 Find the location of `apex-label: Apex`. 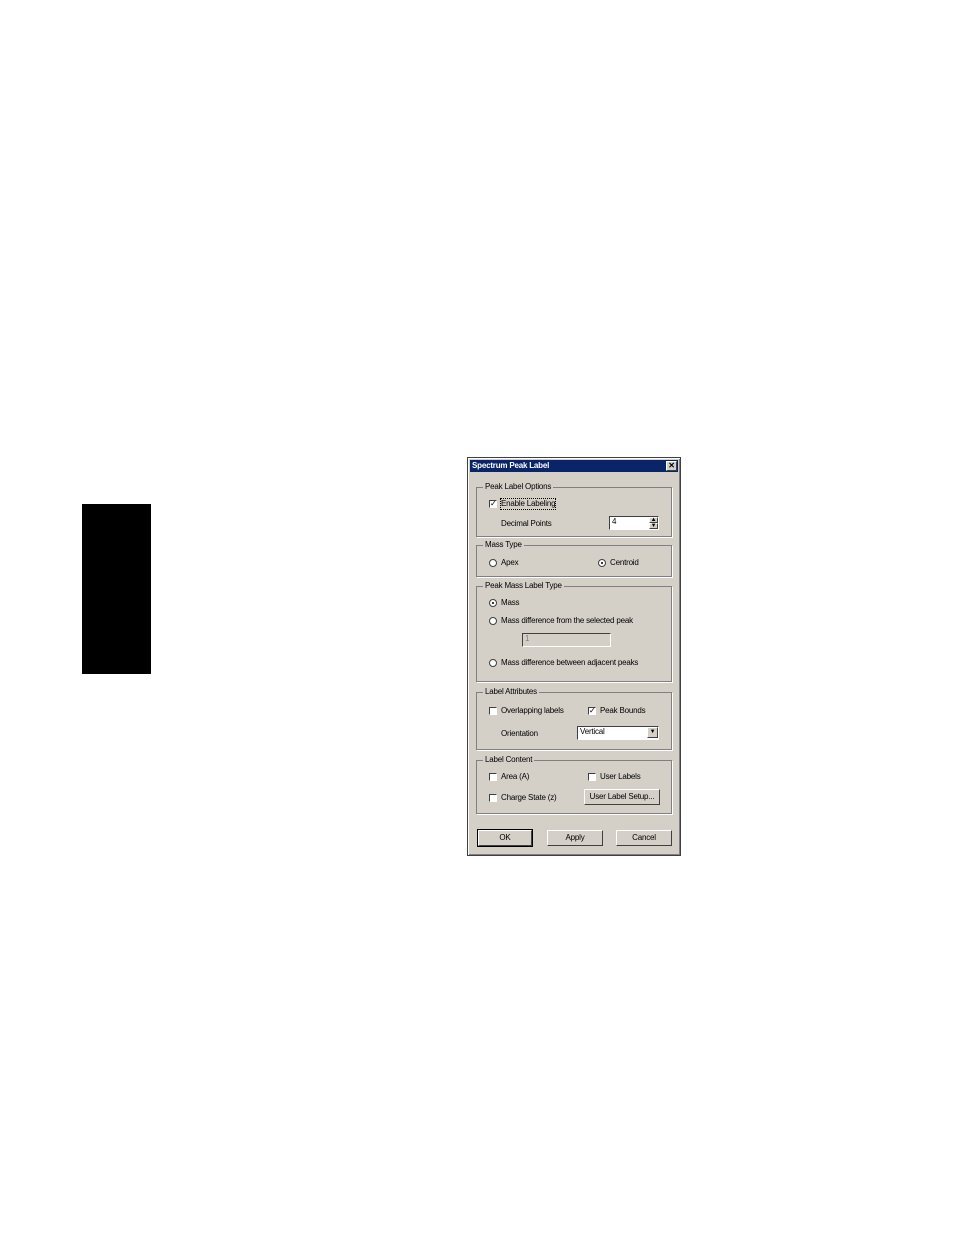

apex-label: Apex is located at coordinates (510, 562).